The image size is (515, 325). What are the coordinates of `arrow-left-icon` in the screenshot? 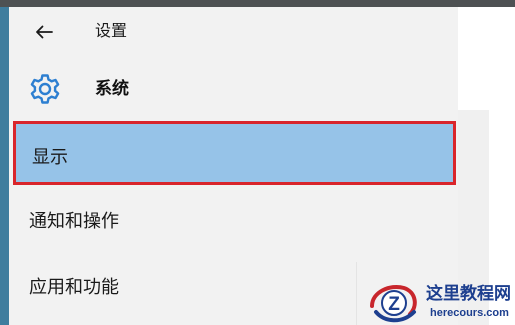 It's located at (44, 32).